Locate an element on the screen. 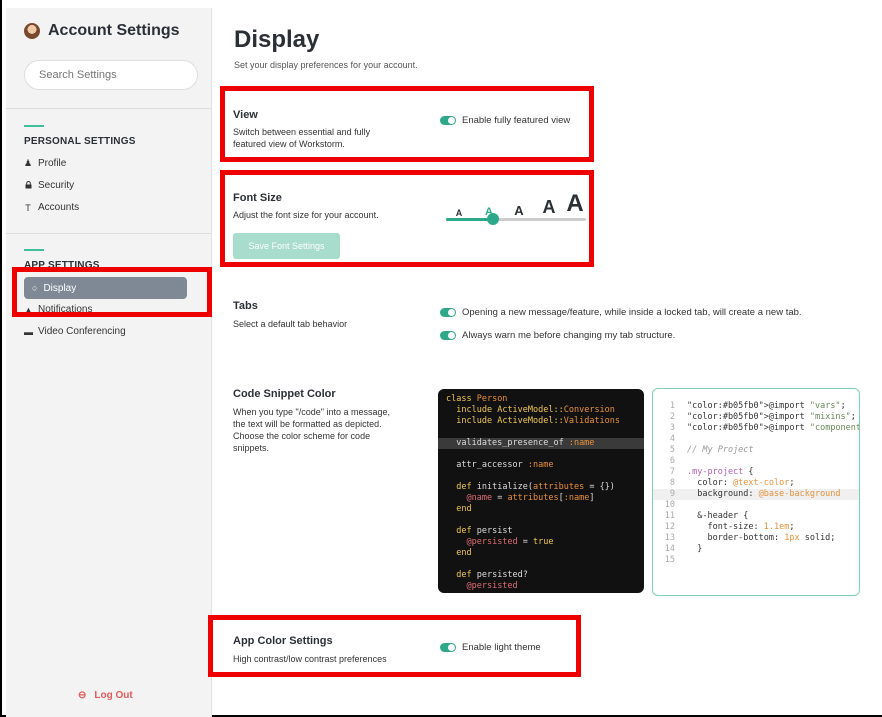 The image size is (882, 717). avatar is located at coordinates (32, 31).